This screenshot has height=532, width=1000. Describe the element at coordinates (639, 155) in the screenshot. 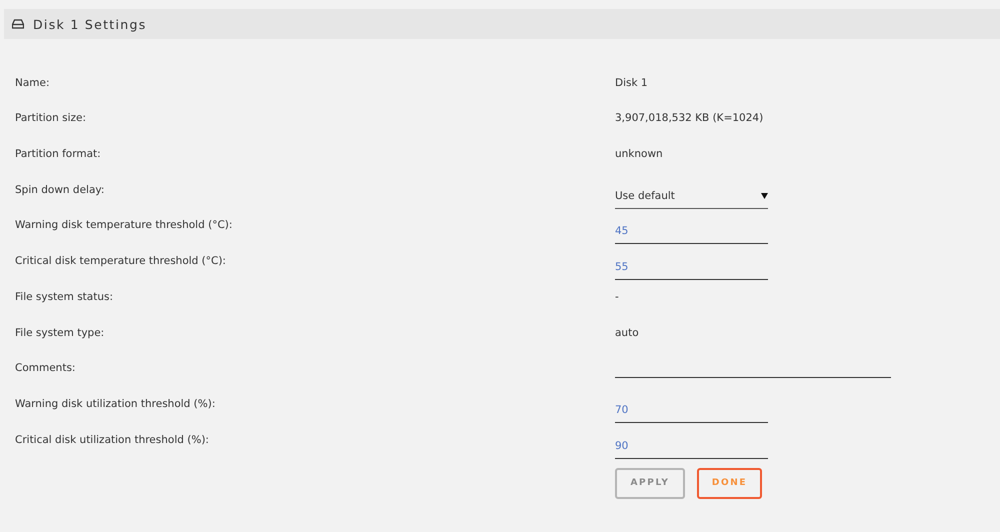

I see `field-value: unknown` at that location.